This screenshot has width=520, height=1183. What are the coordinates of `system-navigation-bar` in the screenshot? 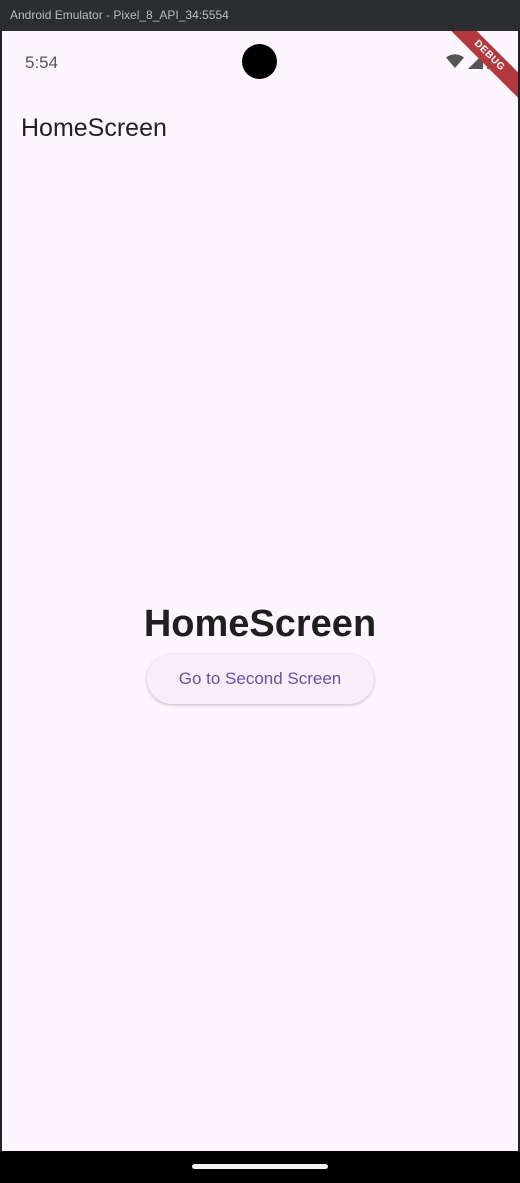 It's located at (260, 1167).